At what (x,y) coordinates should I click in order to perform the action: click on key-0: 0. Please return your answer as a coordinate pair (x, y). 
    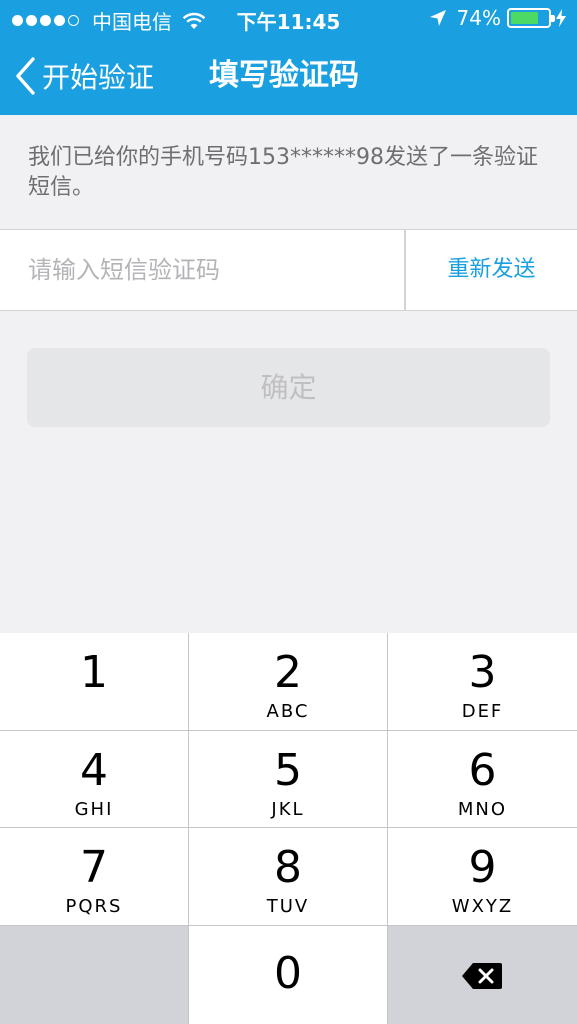
    Looking at the image, I should click on (288, 975).